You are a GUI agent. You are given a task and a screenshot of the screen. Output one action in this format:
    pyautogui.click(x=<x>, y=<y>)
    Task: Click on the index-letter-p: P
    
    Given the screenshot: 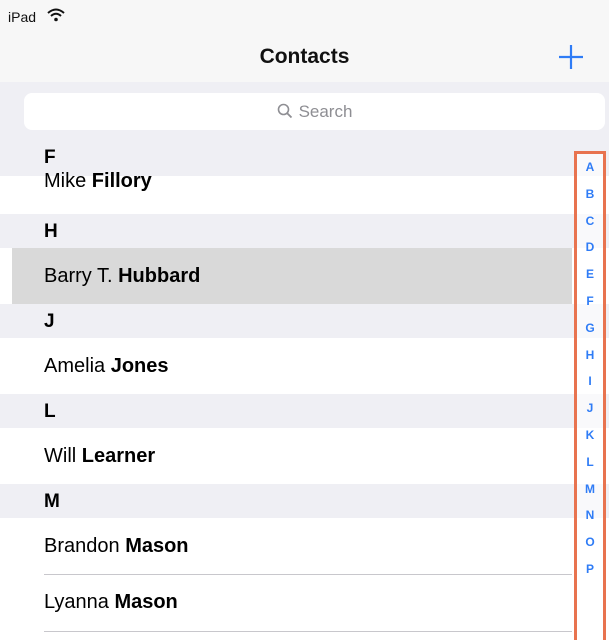 What is the action you would take?
    pyautogui.click(x=590, y=569)
    